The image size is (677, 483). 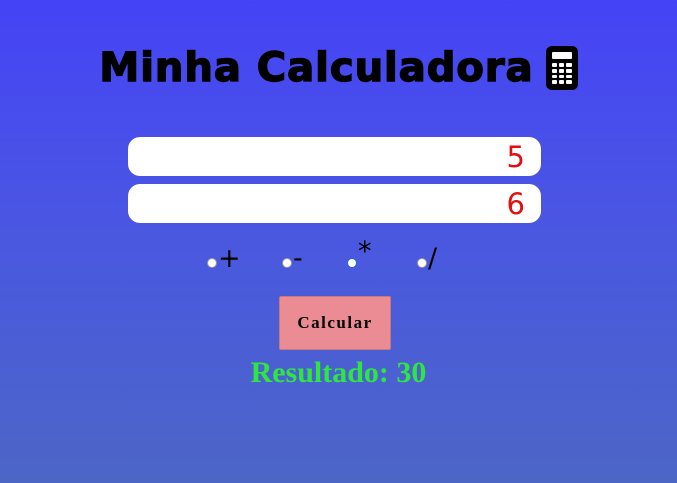 I want to click on multiply-radio, so click(x=352, y=263).